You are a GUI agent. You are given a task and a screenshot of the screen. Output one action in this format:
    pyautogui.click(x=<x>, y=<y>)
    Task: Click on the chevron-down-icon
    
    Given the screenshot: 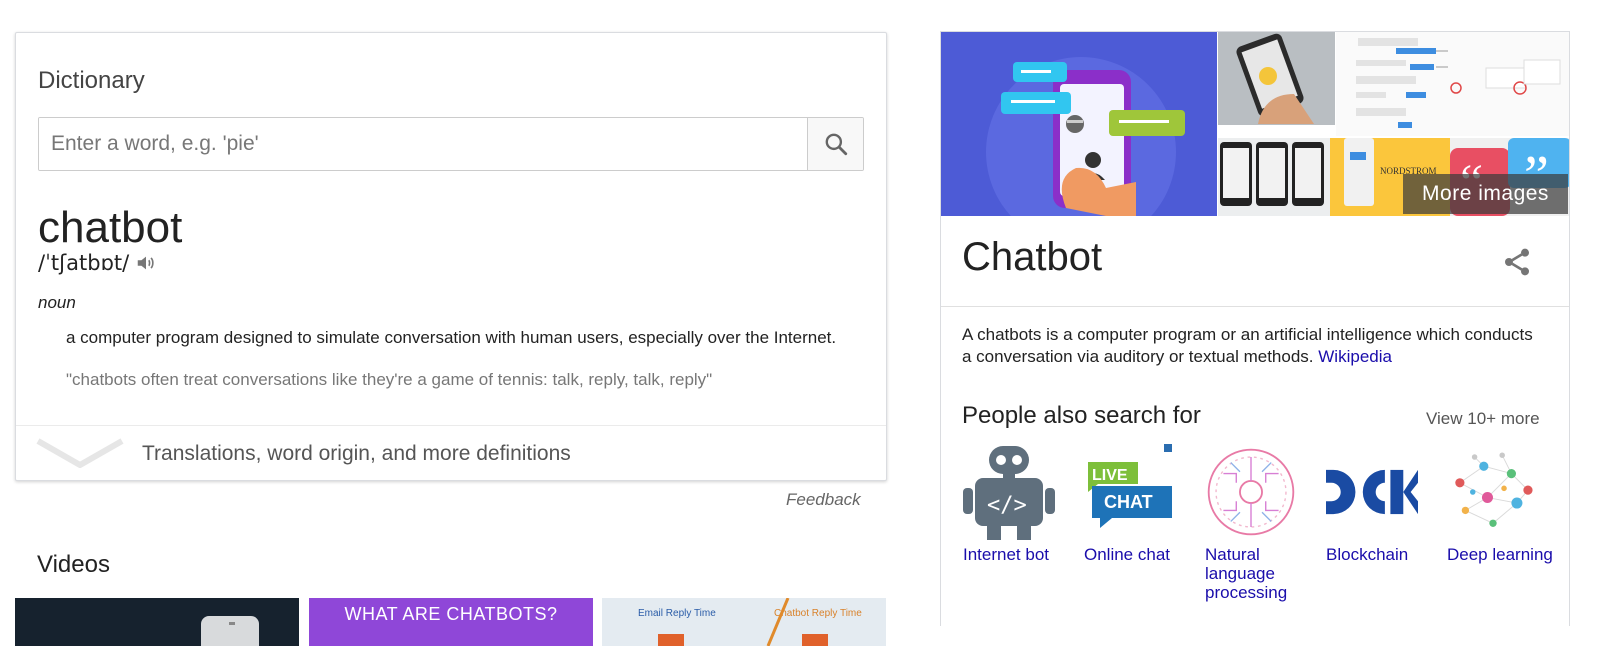 What is the action you would take?
    pyautogui.click(x=80, y=452)
    